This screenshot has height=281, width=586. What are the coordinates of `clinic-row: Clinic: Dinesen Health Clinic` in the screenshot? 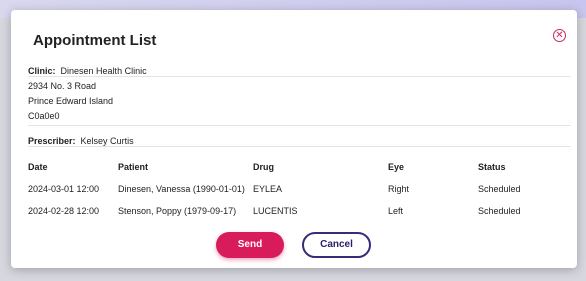 It's located at (87, 71).